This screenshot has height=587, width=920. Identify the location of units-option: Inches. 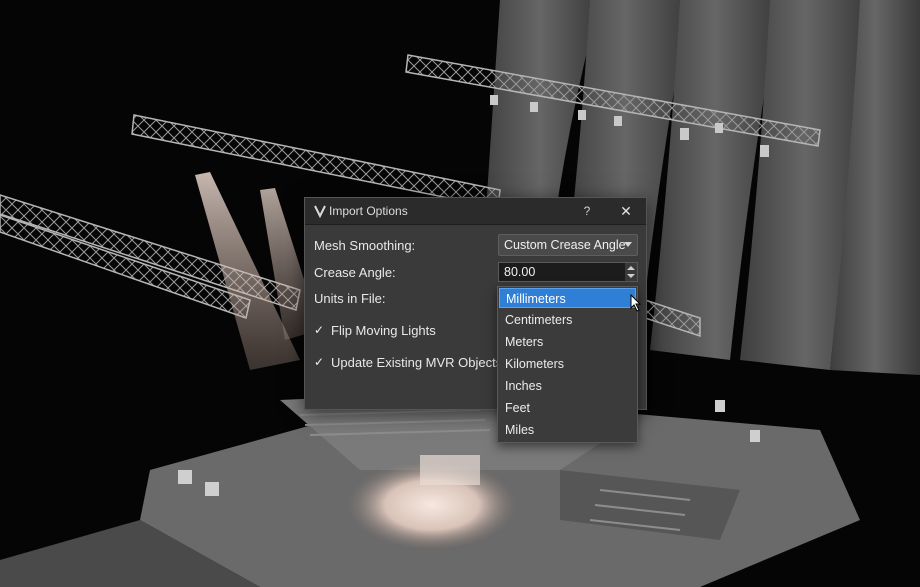
(567, 386).